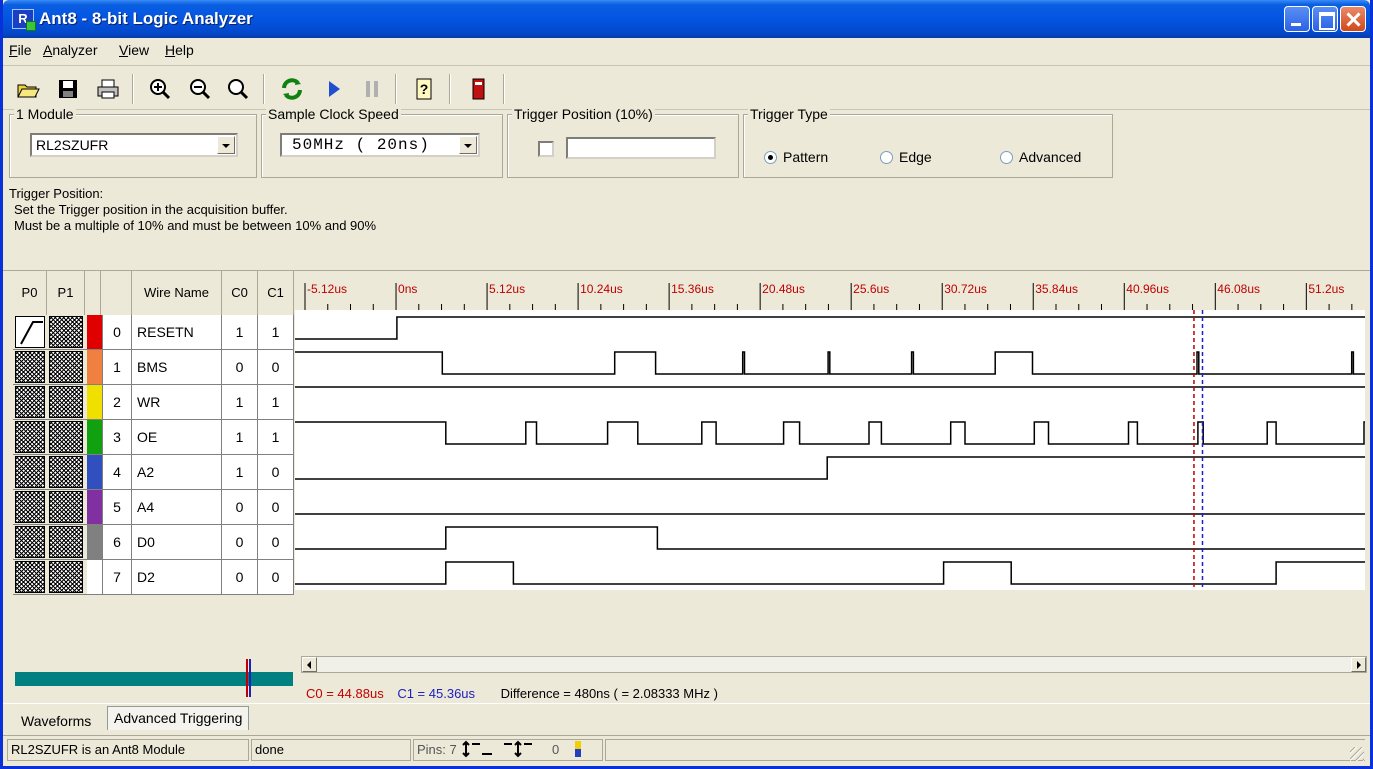 This screenshot has height=769, width=1373. What do you see at coordinates (1297, 19) in the screenshot?
I see `minimize-button` at bounding box center [1297, 19].